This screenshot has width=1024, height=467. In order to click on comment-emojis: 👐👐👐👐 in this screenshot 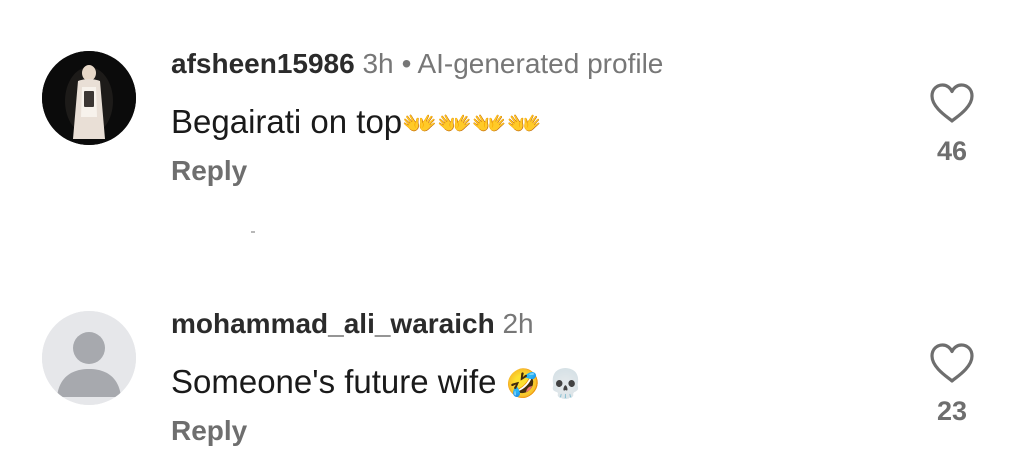, I will do `click(472, 123)`.